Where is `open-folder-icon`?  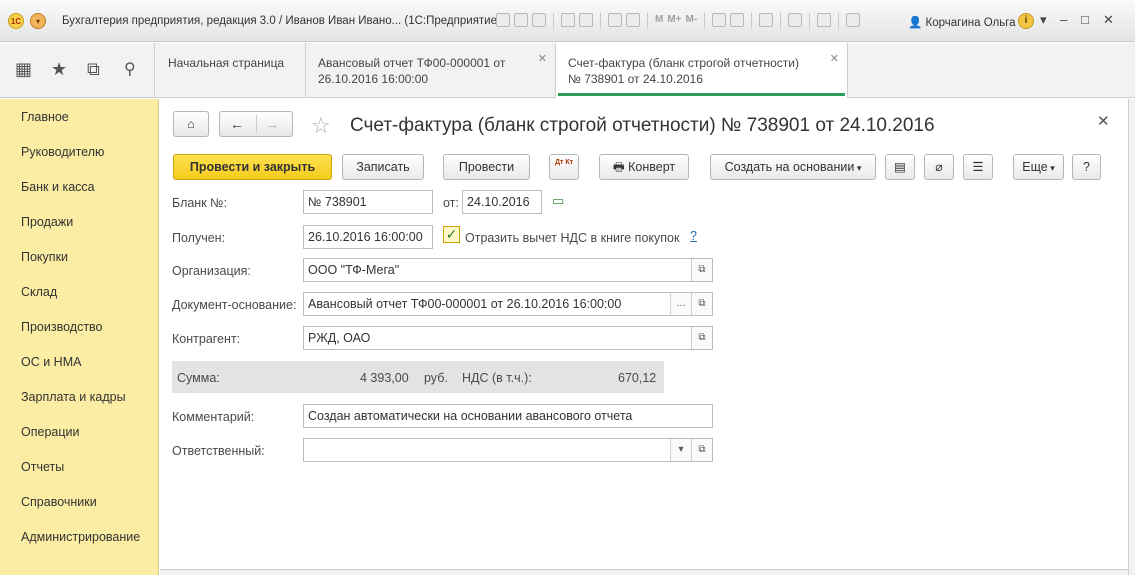
open-folder-icon is located at coordinates (737, 20).